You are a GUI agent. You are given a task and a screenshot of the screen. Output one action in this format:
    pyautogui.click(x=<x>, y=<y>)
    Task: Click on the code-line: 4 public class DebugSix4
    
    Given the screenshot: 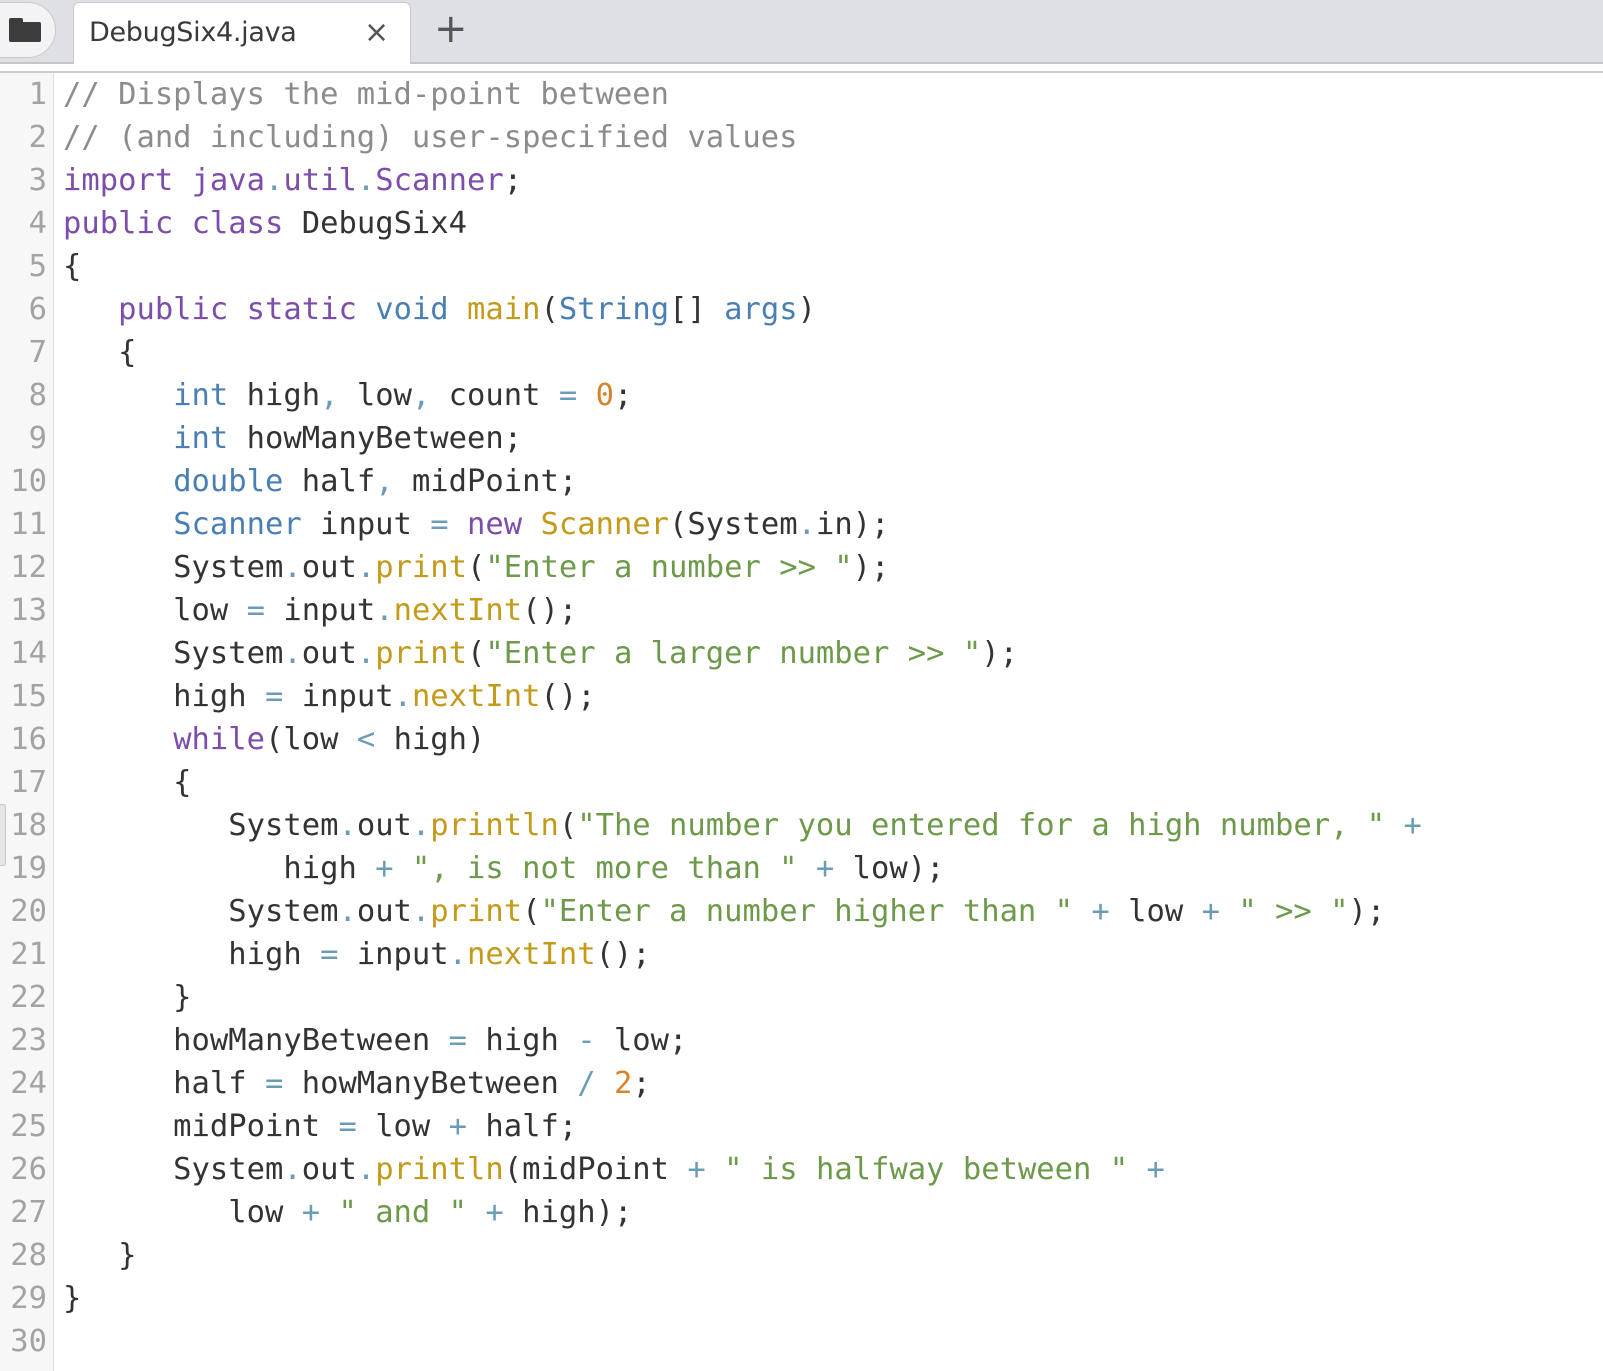 What is the action you would take?
    pyautogui.click(x=801, y=223)
    